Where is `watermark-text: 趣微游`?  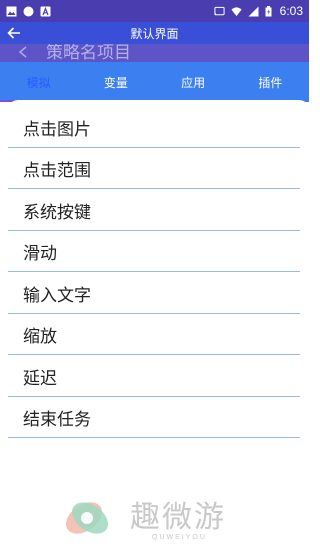
watermark-text: 趣微游 is located at coordinates (178, 517).